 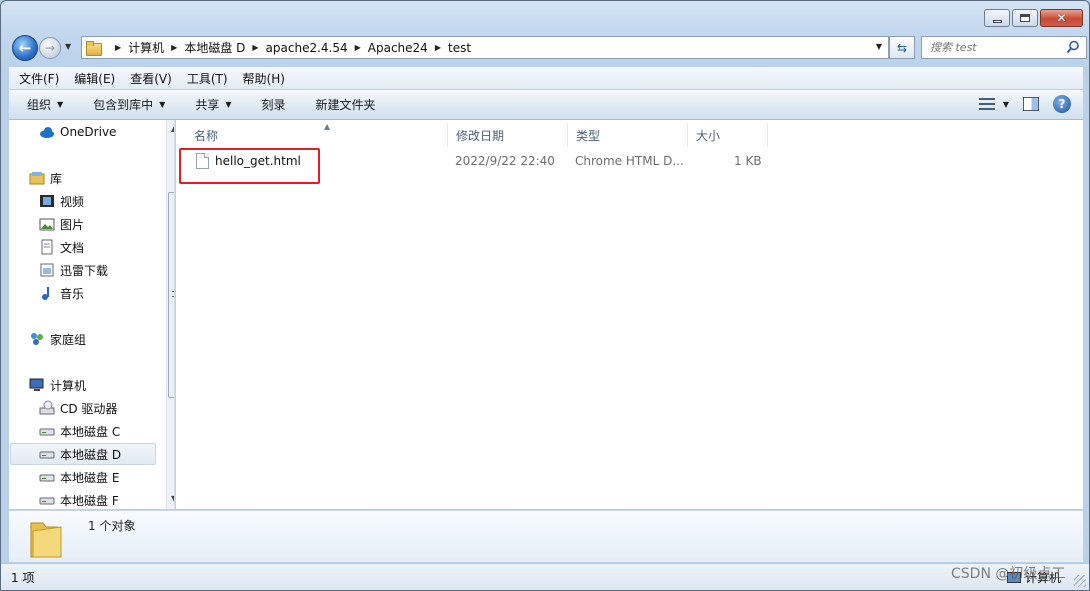 I want to click on share-button: 共享 ▼, so click(x=213, y=104).